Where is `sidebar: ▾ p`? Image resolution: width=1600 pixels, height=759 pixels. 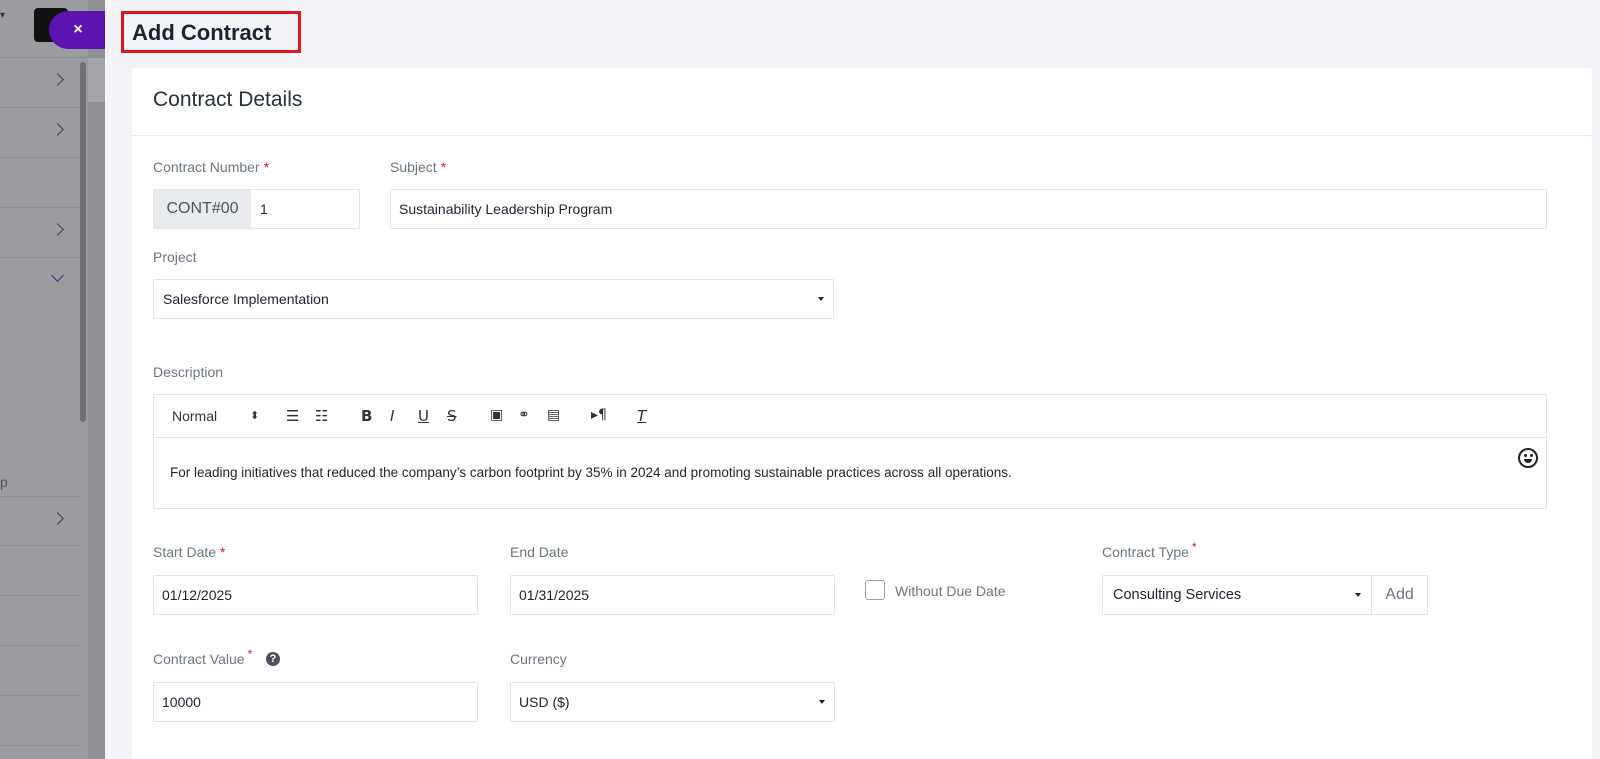
sidebar: ▾ p is located at coordinates (52, 379).